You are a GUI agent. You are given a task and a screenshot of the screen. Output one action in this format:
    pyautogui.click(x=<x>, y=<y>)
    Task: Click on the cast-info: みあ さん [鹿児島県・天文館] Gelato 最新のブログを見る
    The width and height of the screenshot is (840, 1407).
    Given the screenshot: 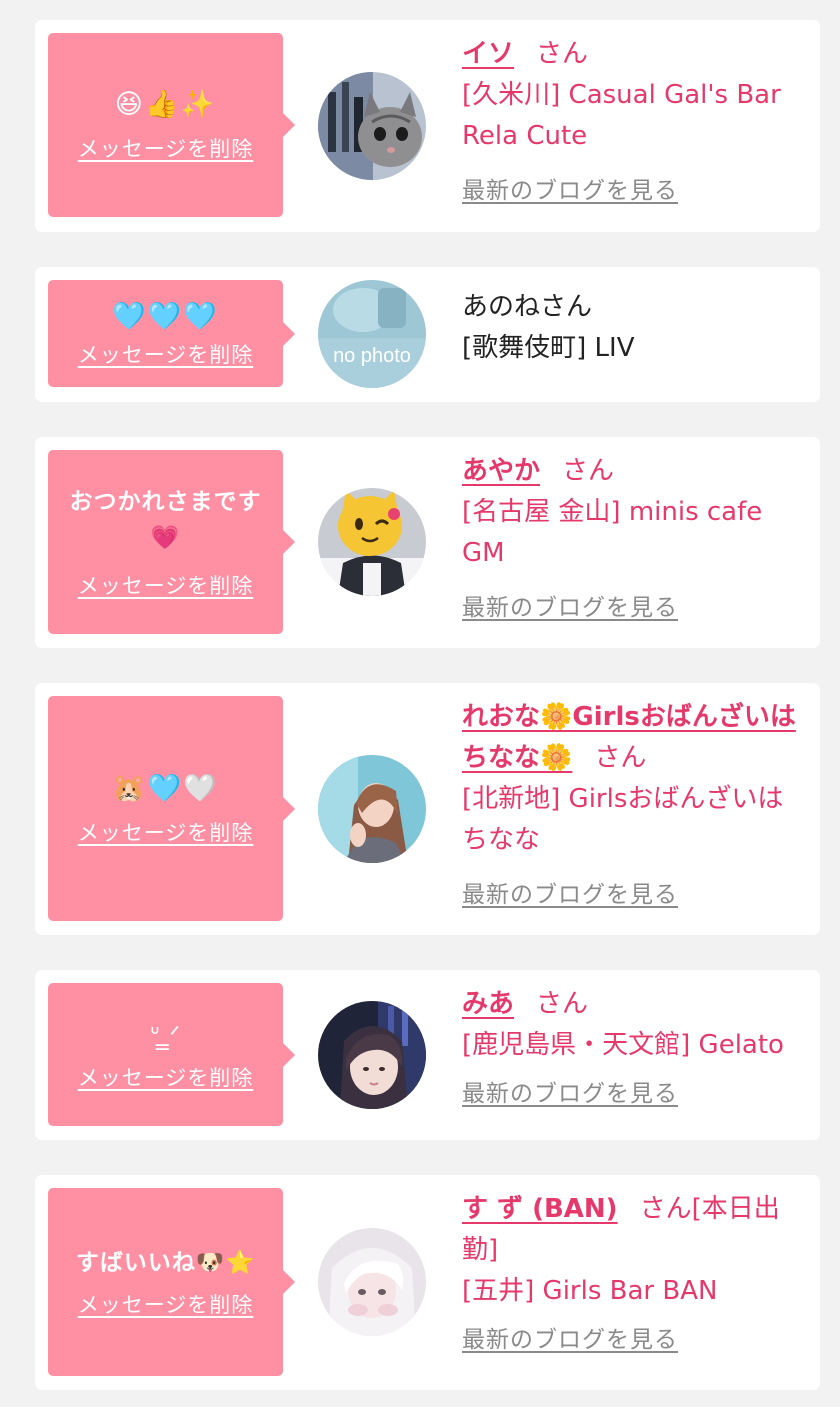 What is the action you would take?
    pyautogui.click(x=634, y=1046)
    